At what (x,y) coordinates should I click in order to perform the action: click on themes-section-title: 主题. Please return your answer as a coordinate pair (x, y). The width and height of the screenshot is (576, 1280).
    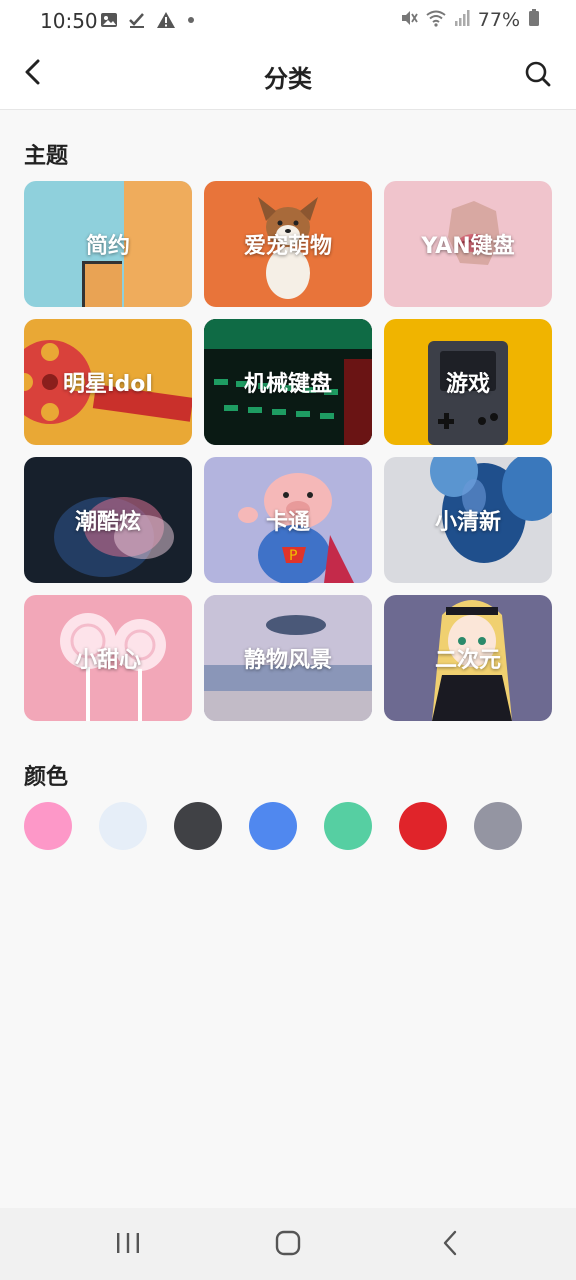
    Looking at the image, I should click on (46, 156).